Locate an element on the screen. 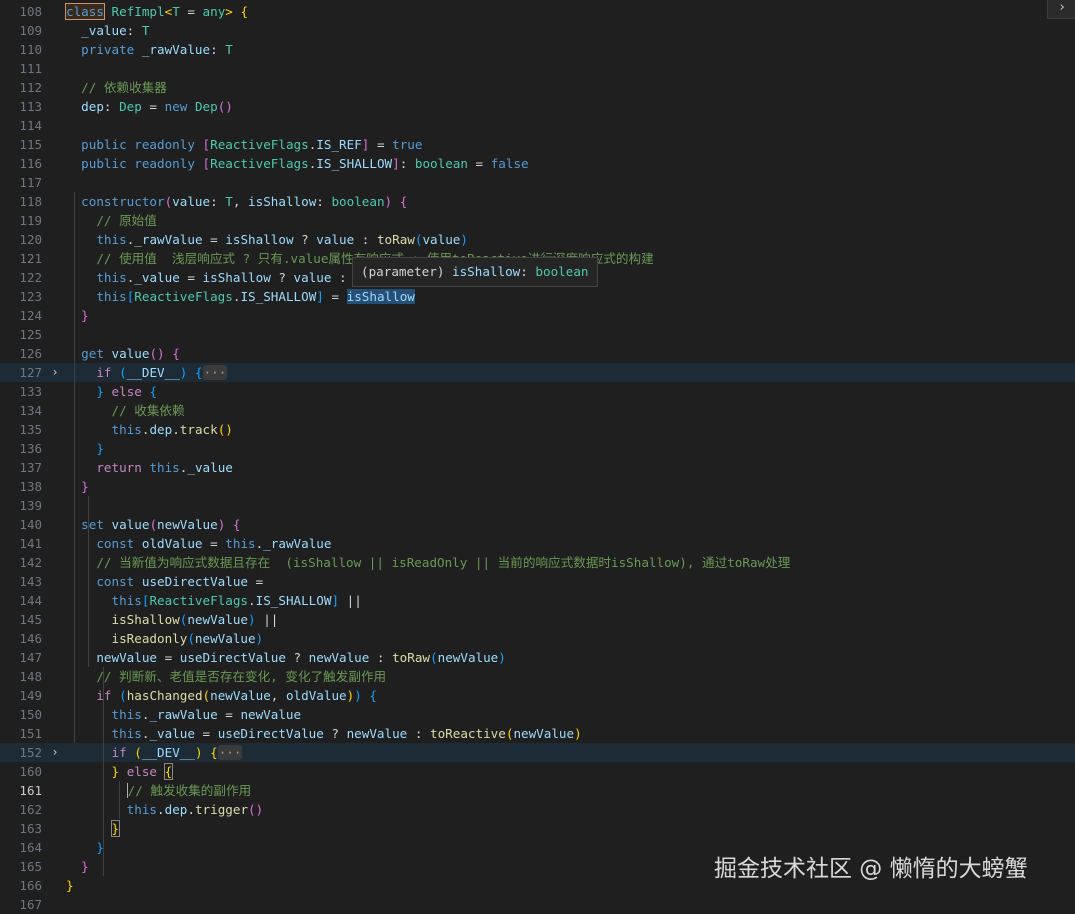 This screenshot has height=914, width=1075. line-number: 122 is located at coordinates (30, 277).